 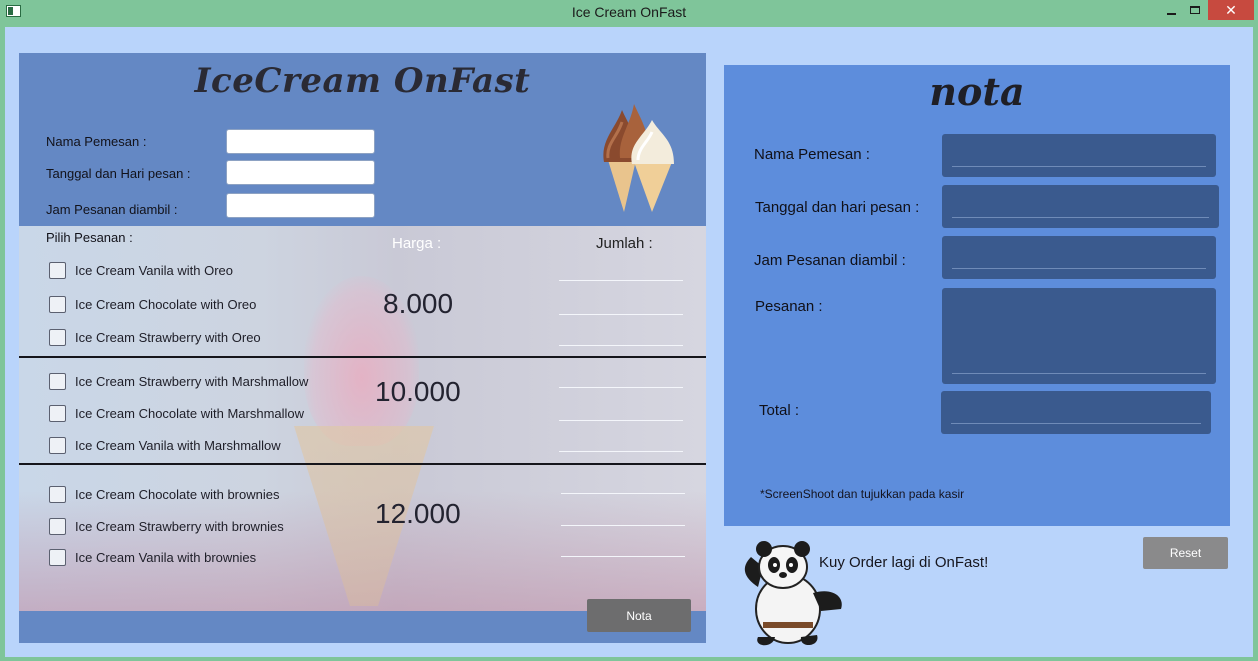 What do you see at coordinates (1079, 336) in the screenshot?
I see `receipt-pesanan-field` at bounding box center [1079, 336].